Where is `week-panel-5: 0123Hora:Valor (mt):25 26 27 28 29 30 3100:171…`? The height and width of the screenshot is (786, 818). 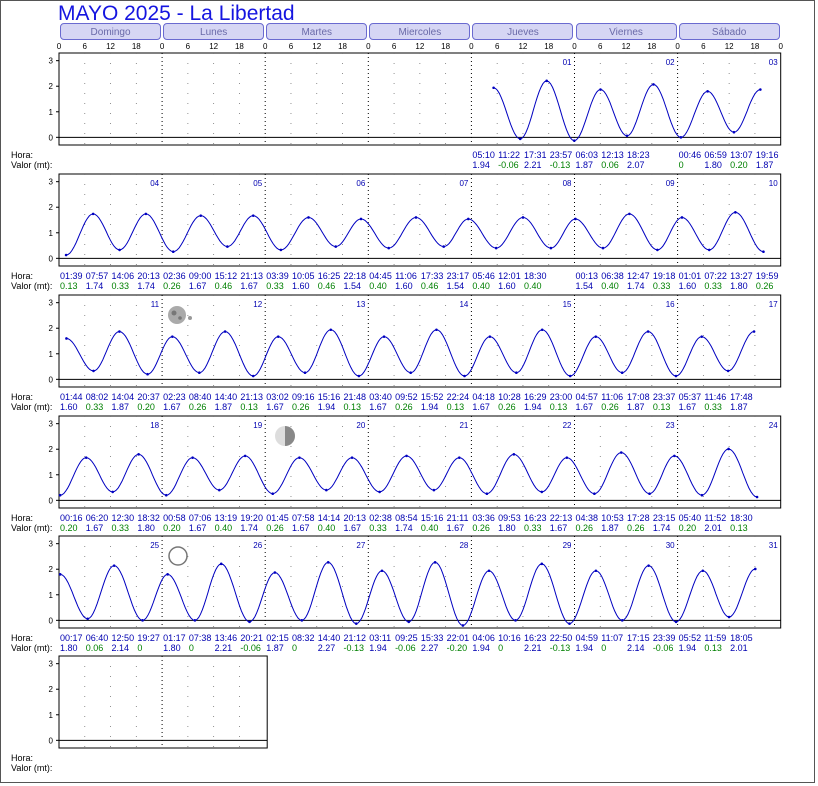
week-panel-5: 0123Hora:Valor (mt):25 26 27 28 29 30 3100:171… is located at coordinates (396, 594).